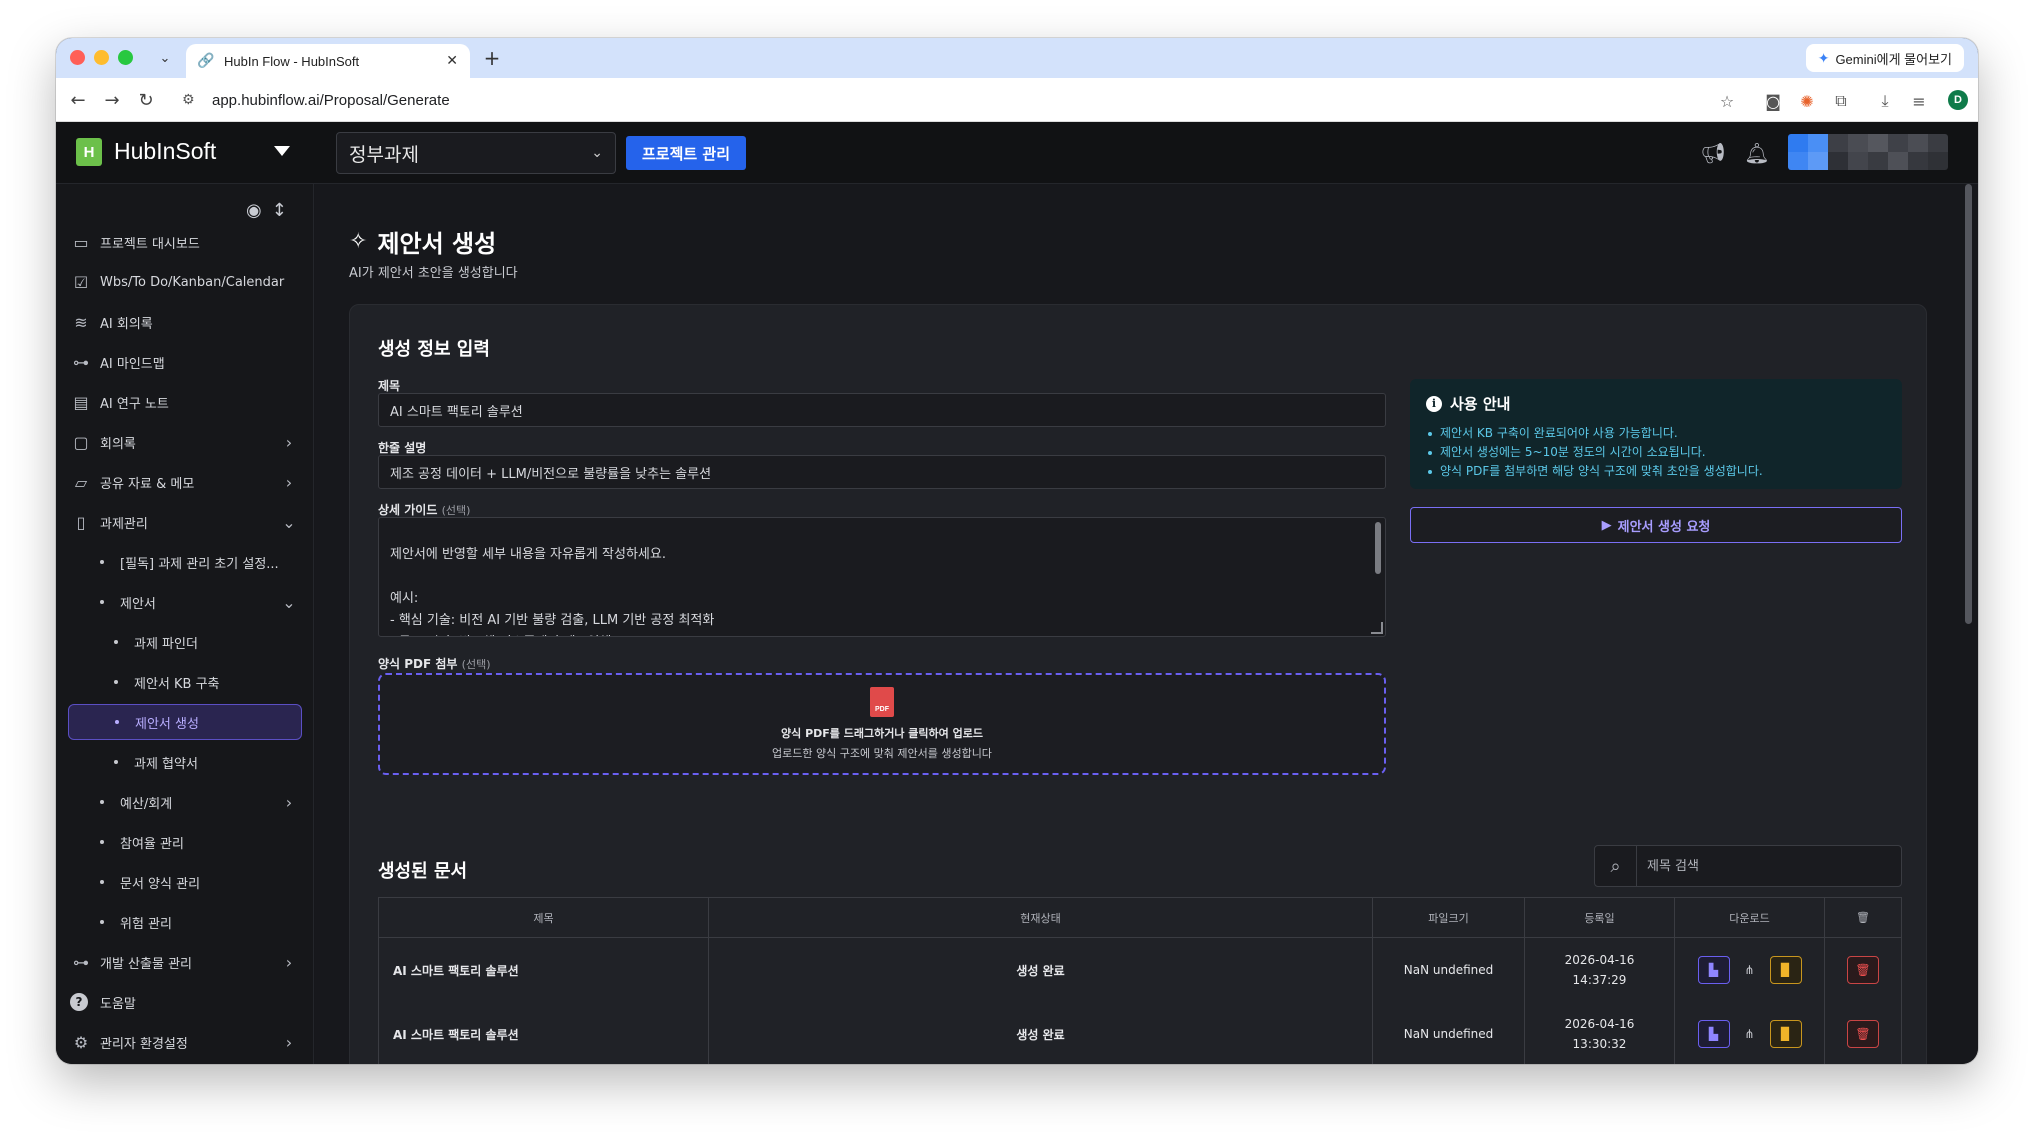 This screenshot has height=1138, width=2032. Describe the element at coordinates (476, 153) in the screenshot. I see `project-select: 정부과제 ⌄` at that location.